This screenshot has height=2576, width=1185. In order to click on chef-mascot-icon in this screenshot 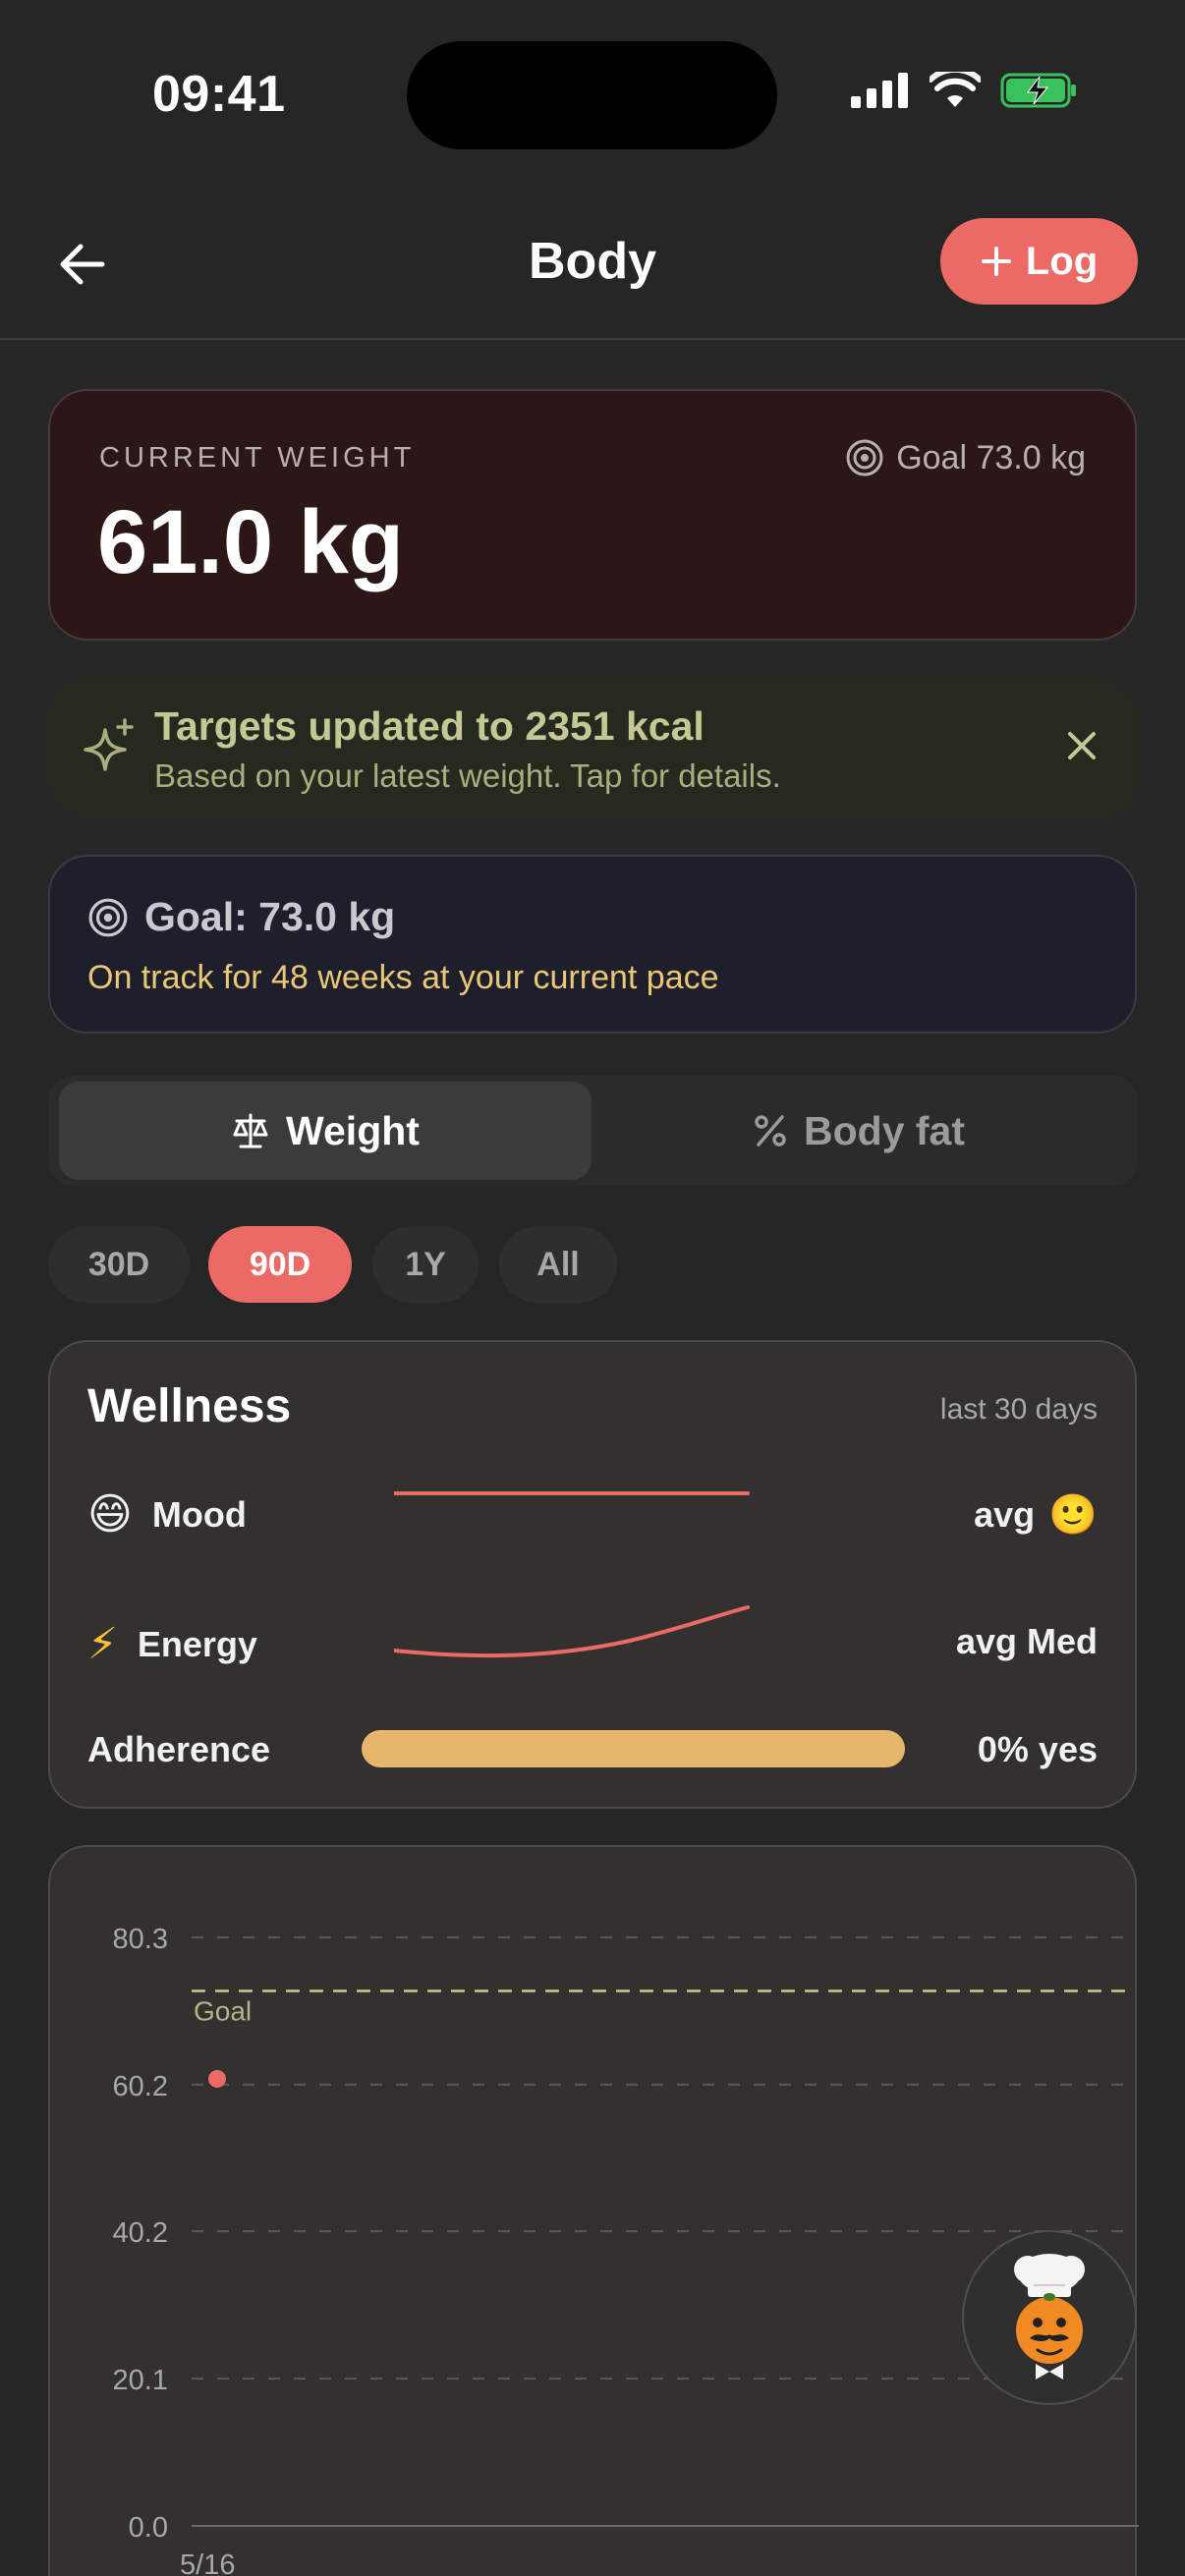, I will do `click(1049, 2317)`.